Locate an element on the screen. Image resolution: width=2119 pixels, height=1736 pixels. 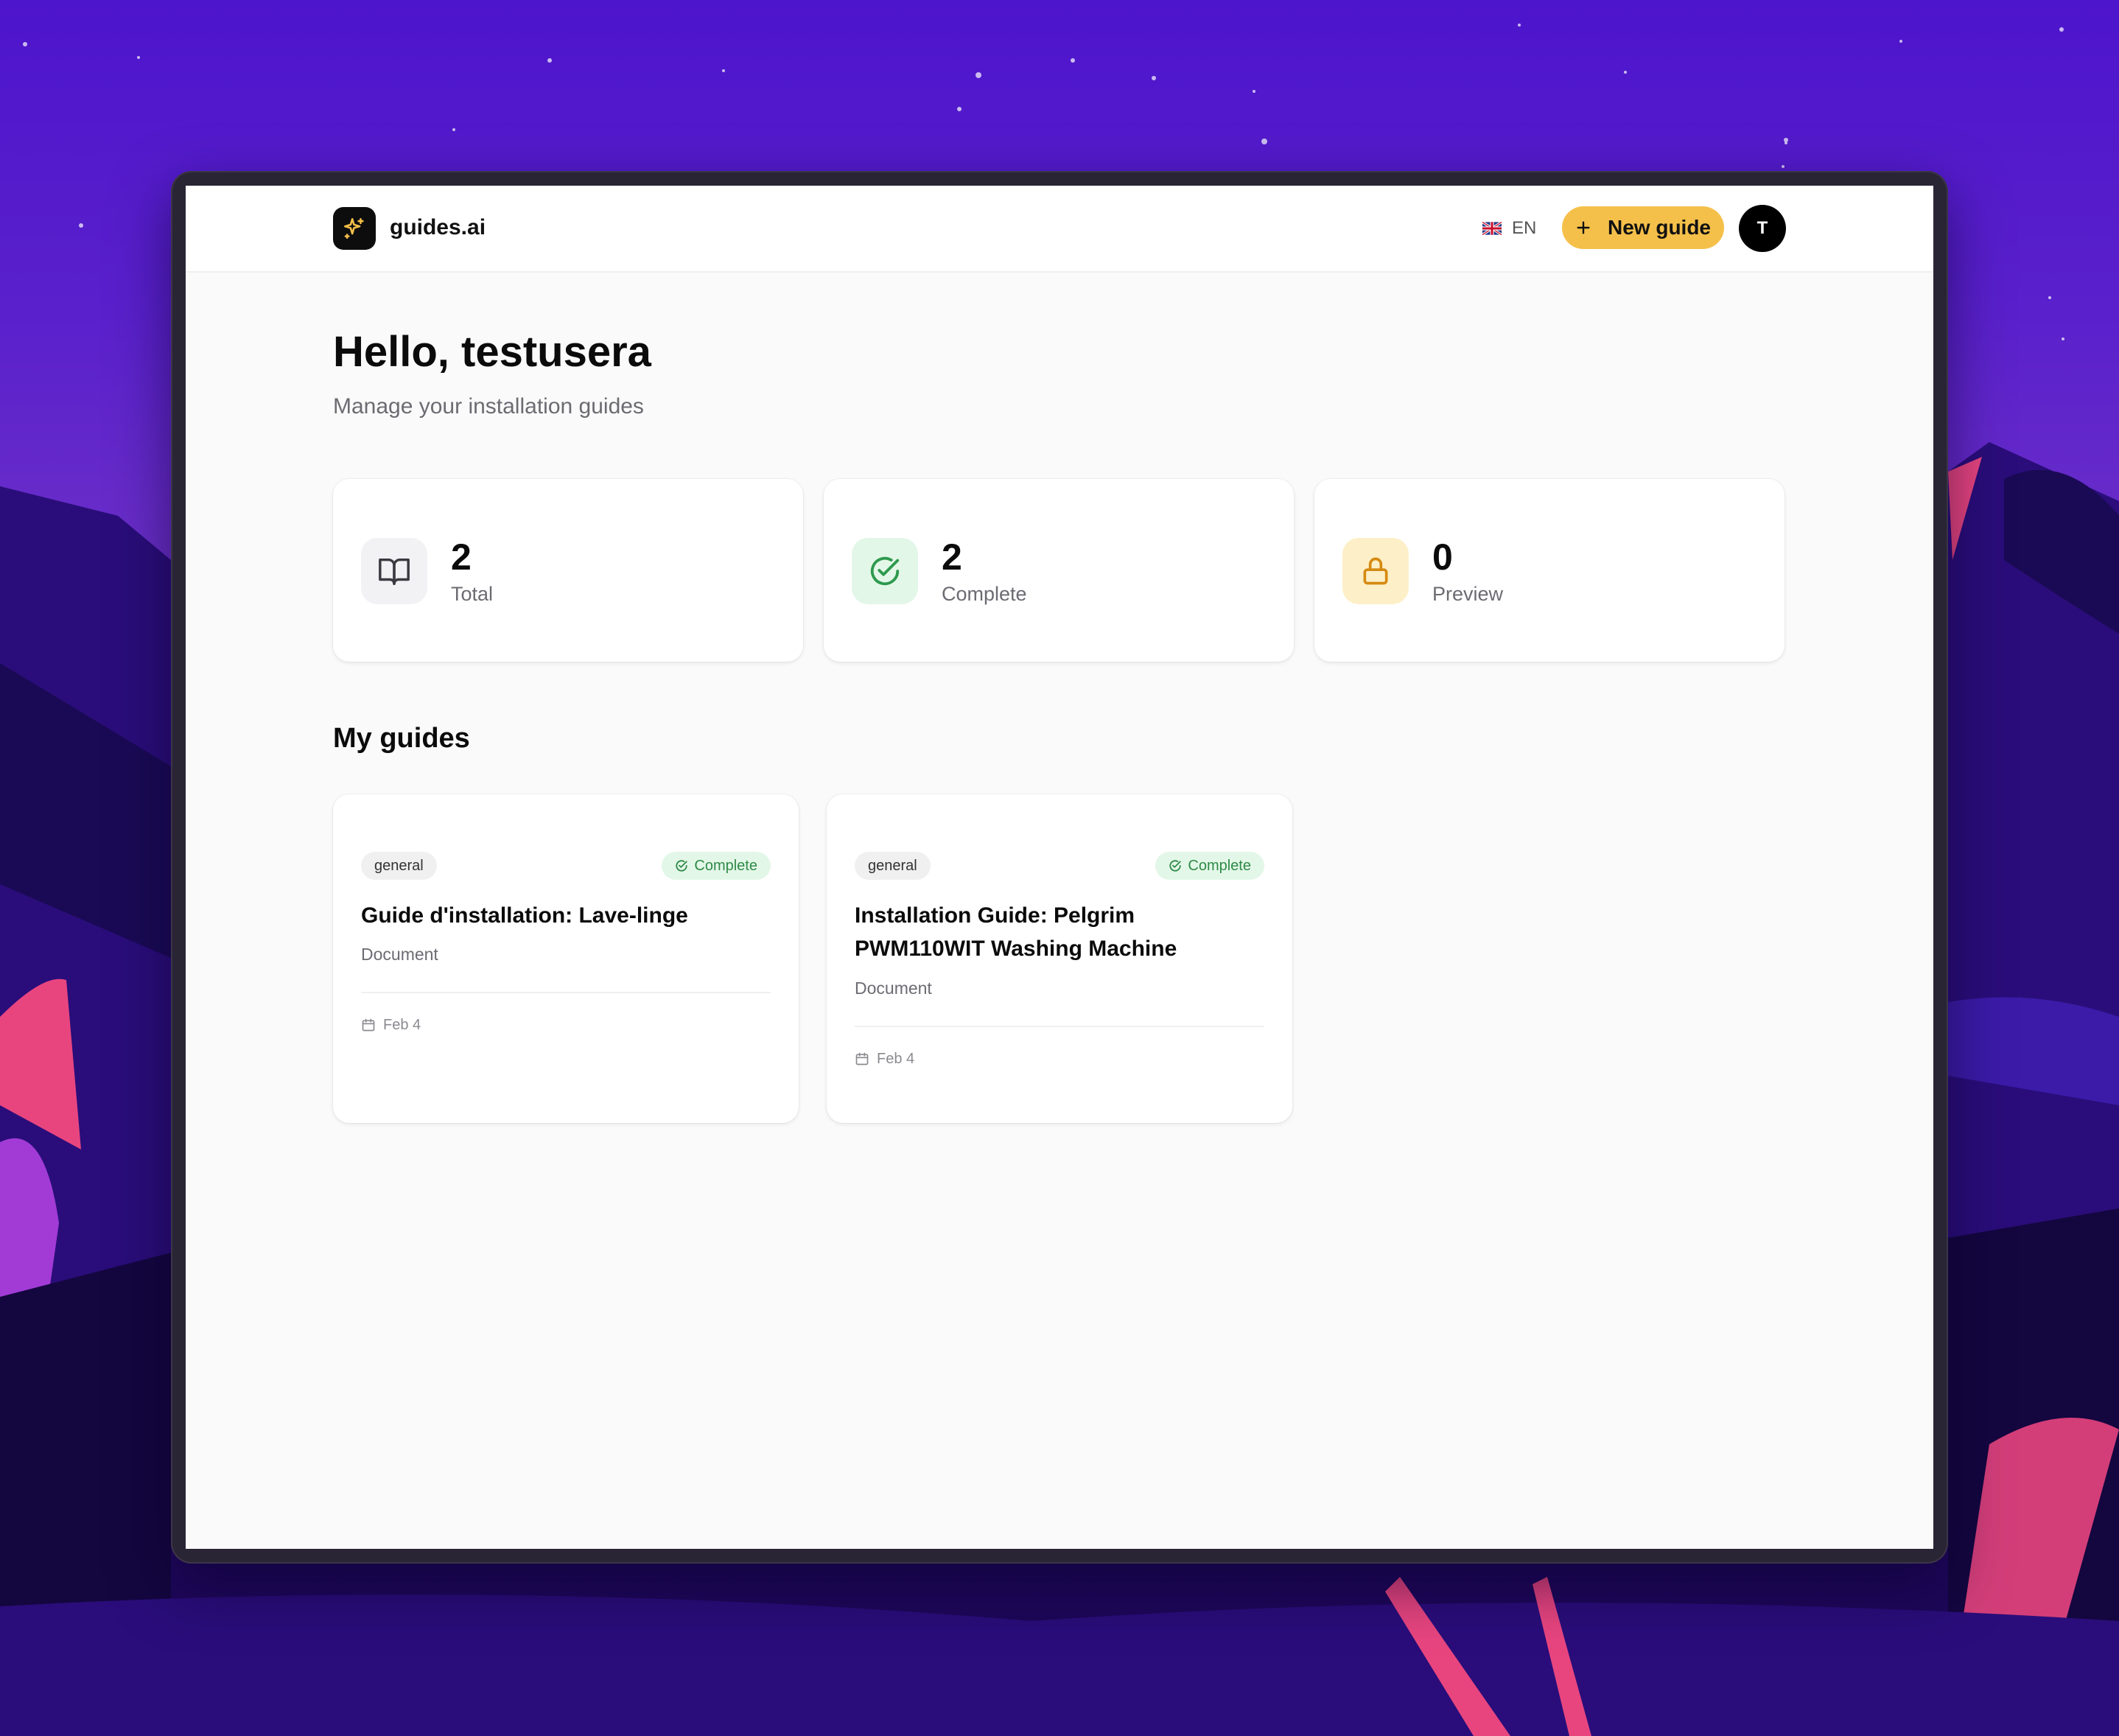
stat-complete-label: Complete is located at coordinates (985, 594).